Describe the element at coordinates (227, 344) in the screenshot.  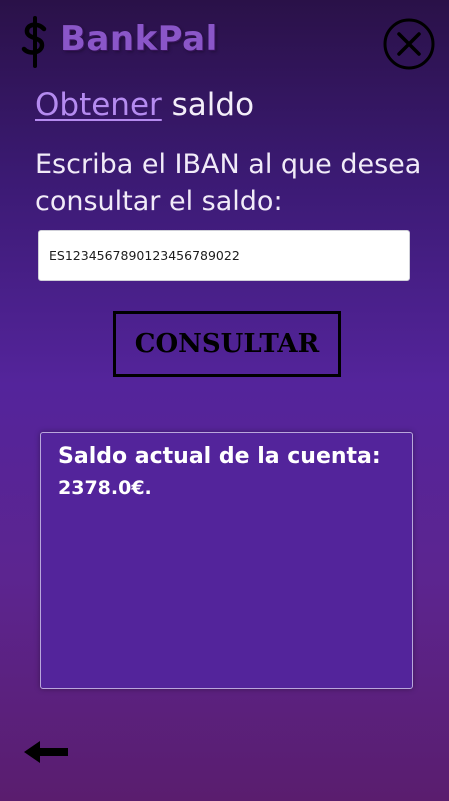
I see `consult-button: CONSULTAR` at that location.